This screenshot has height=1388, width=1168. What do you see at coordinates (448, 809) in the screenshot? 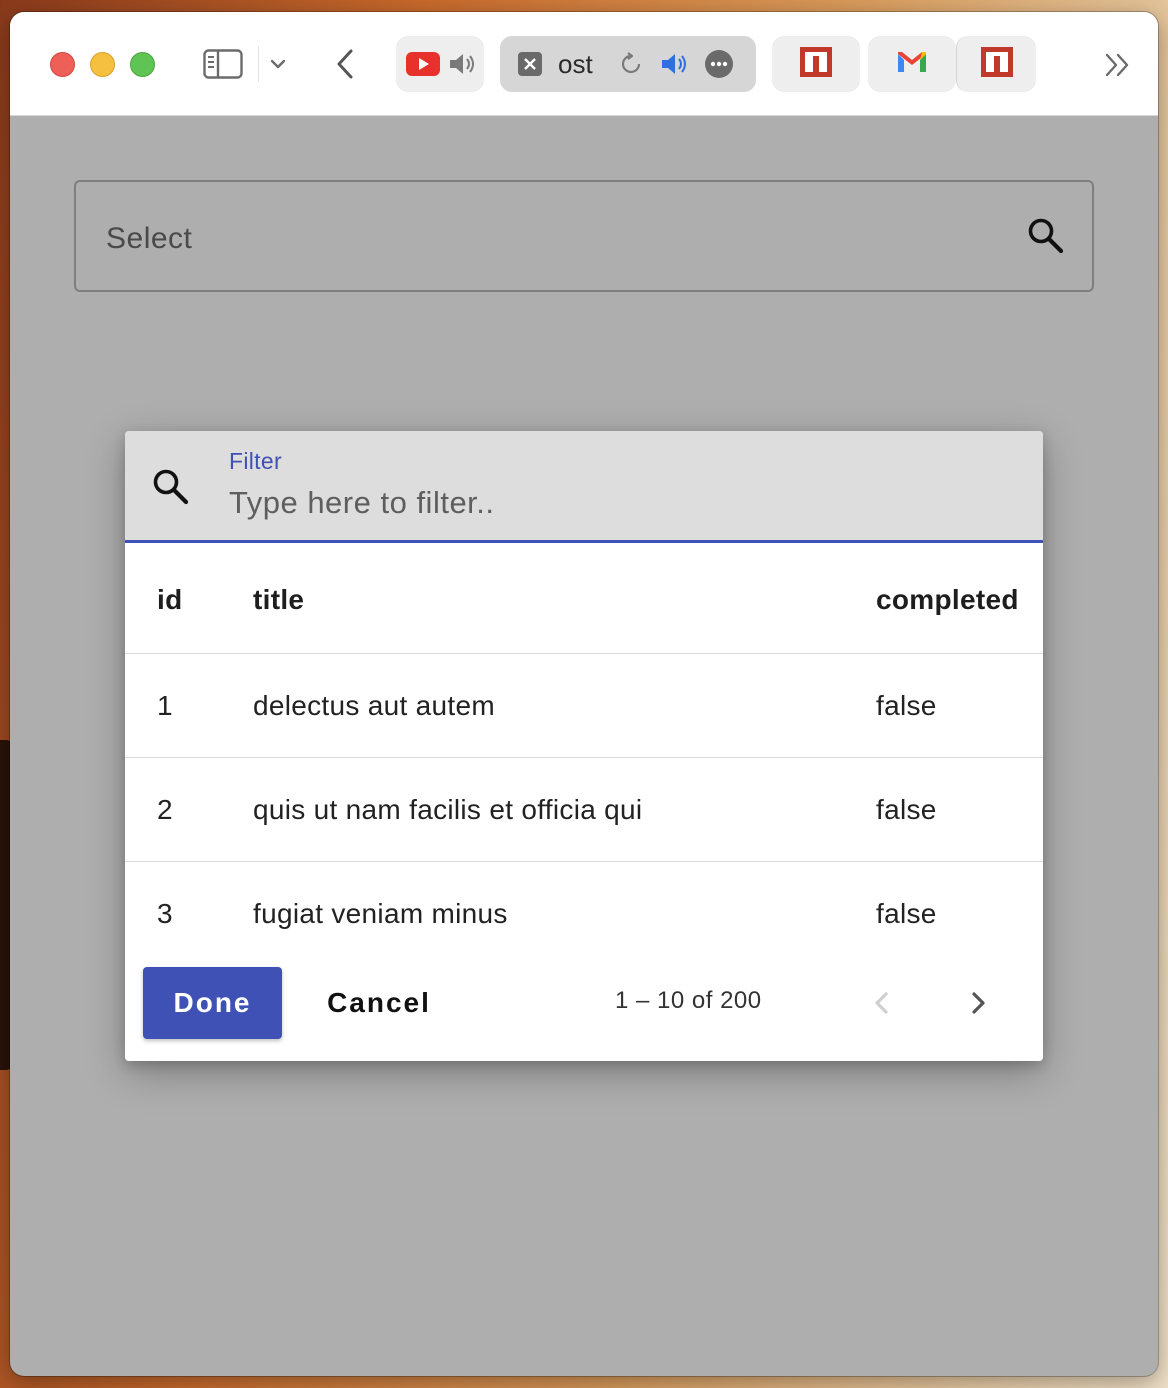
I see `cell-title: quis ut nam facilis et officia qui` at bounding box center [448, 809].